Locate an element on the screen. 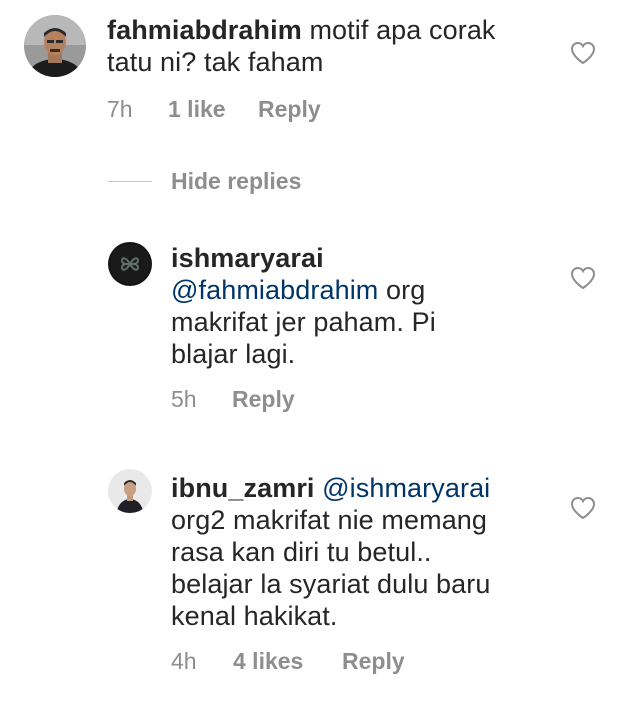  comment-line: makrifat jer paham. Pi is located at coordinates (303, 322).